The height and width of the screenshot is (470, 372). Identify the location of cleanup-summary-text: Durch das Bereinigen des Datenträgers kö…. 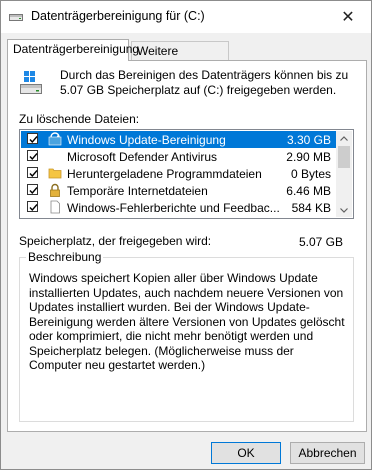
(204, 82).